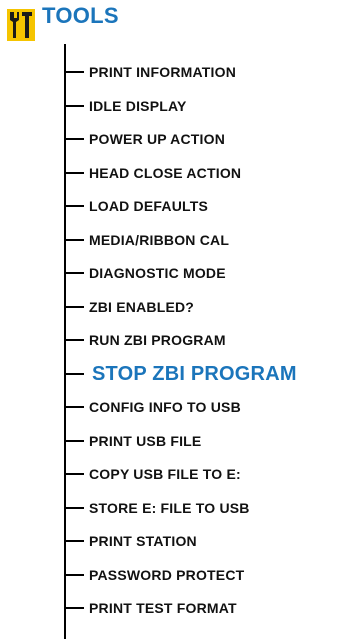 Image resolution: width=342 pixels, height=639 pixels. What do you see at coordinates (159, 240) in the screenshot?
I see `menu-item-label: MEDIA/RIBBON CAL` at bounding box center [159, 240].